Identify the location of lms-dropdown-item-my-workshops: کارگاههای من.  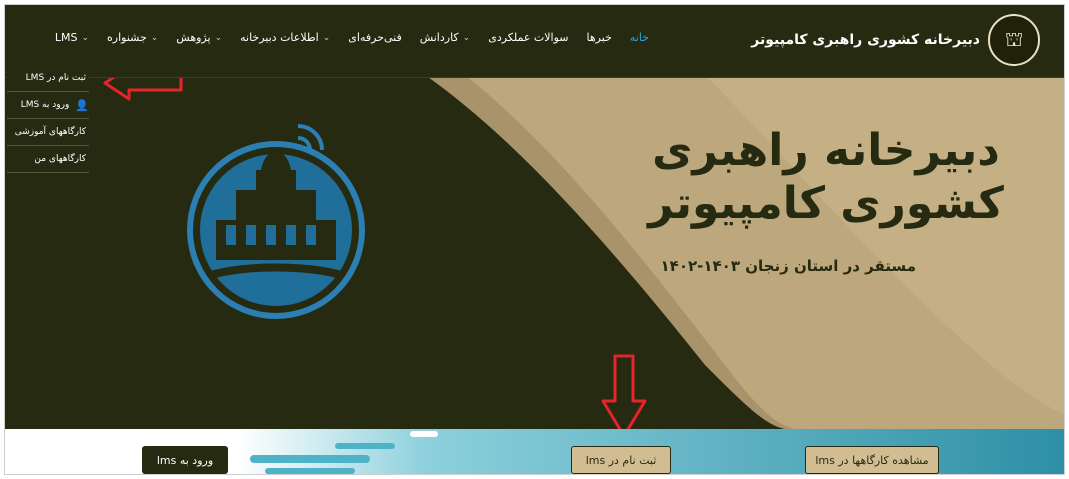
(48, 159).